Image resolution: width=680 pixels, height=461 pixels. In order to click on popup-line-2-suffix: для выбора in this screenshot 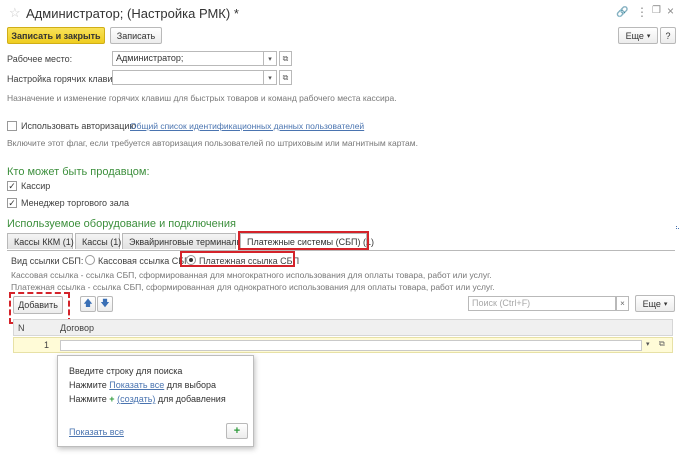, I will do `click(191, 385)`.